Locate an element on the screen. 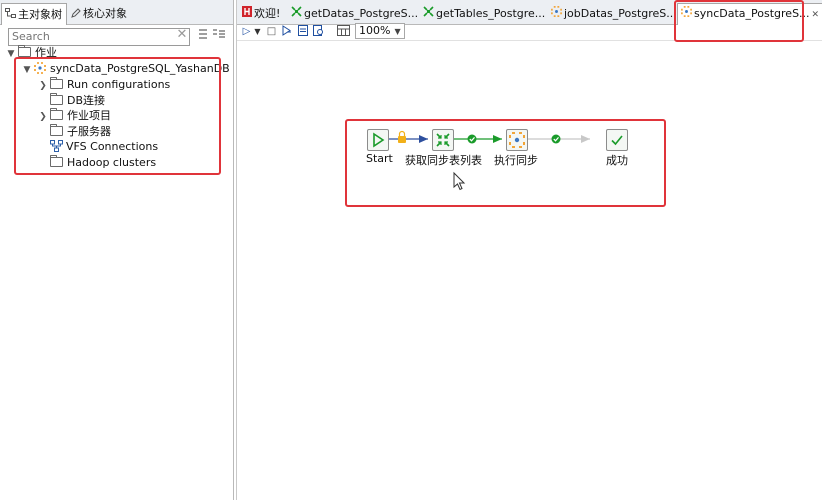  step-get-sync-tables is located at coordinates (443, 140).